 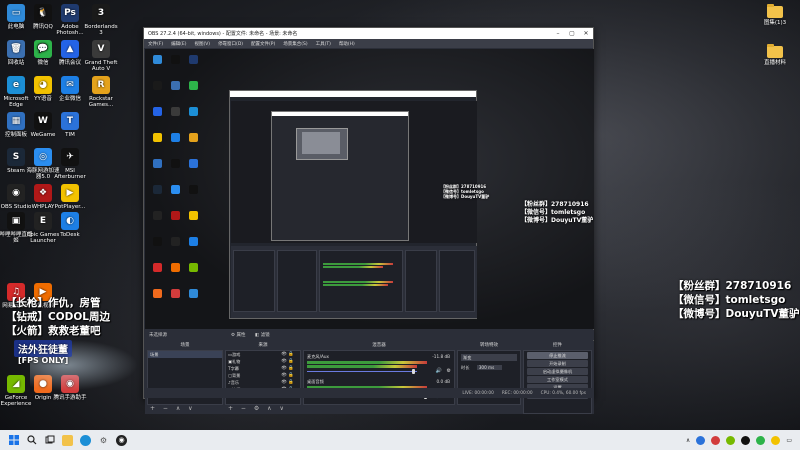 I want to click on minimize-button: –, so click(x=558, y=33).